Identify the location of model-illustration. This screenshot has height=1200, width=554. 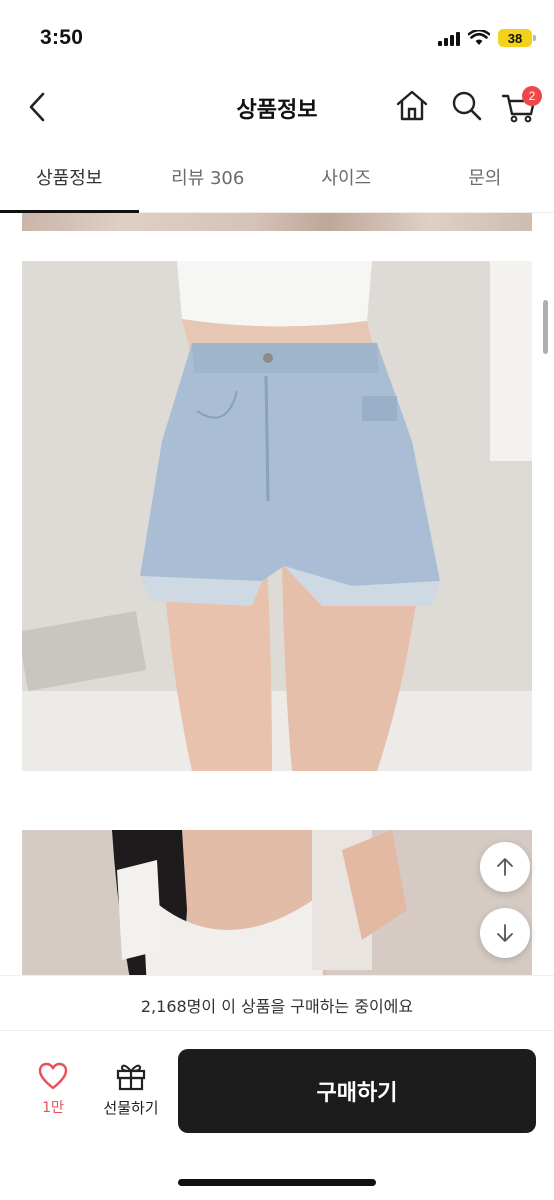
(277, 902).